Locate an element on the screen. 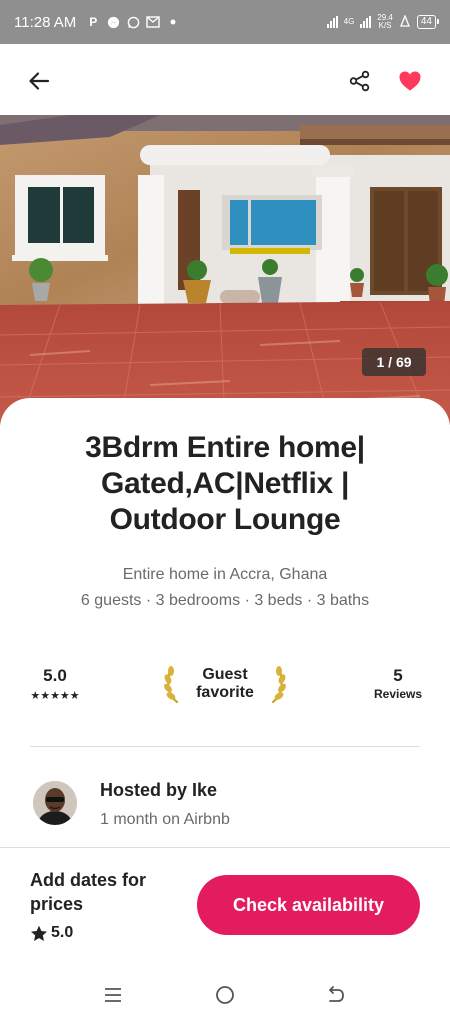  alarm-icon is located at coordinates (405, 21).